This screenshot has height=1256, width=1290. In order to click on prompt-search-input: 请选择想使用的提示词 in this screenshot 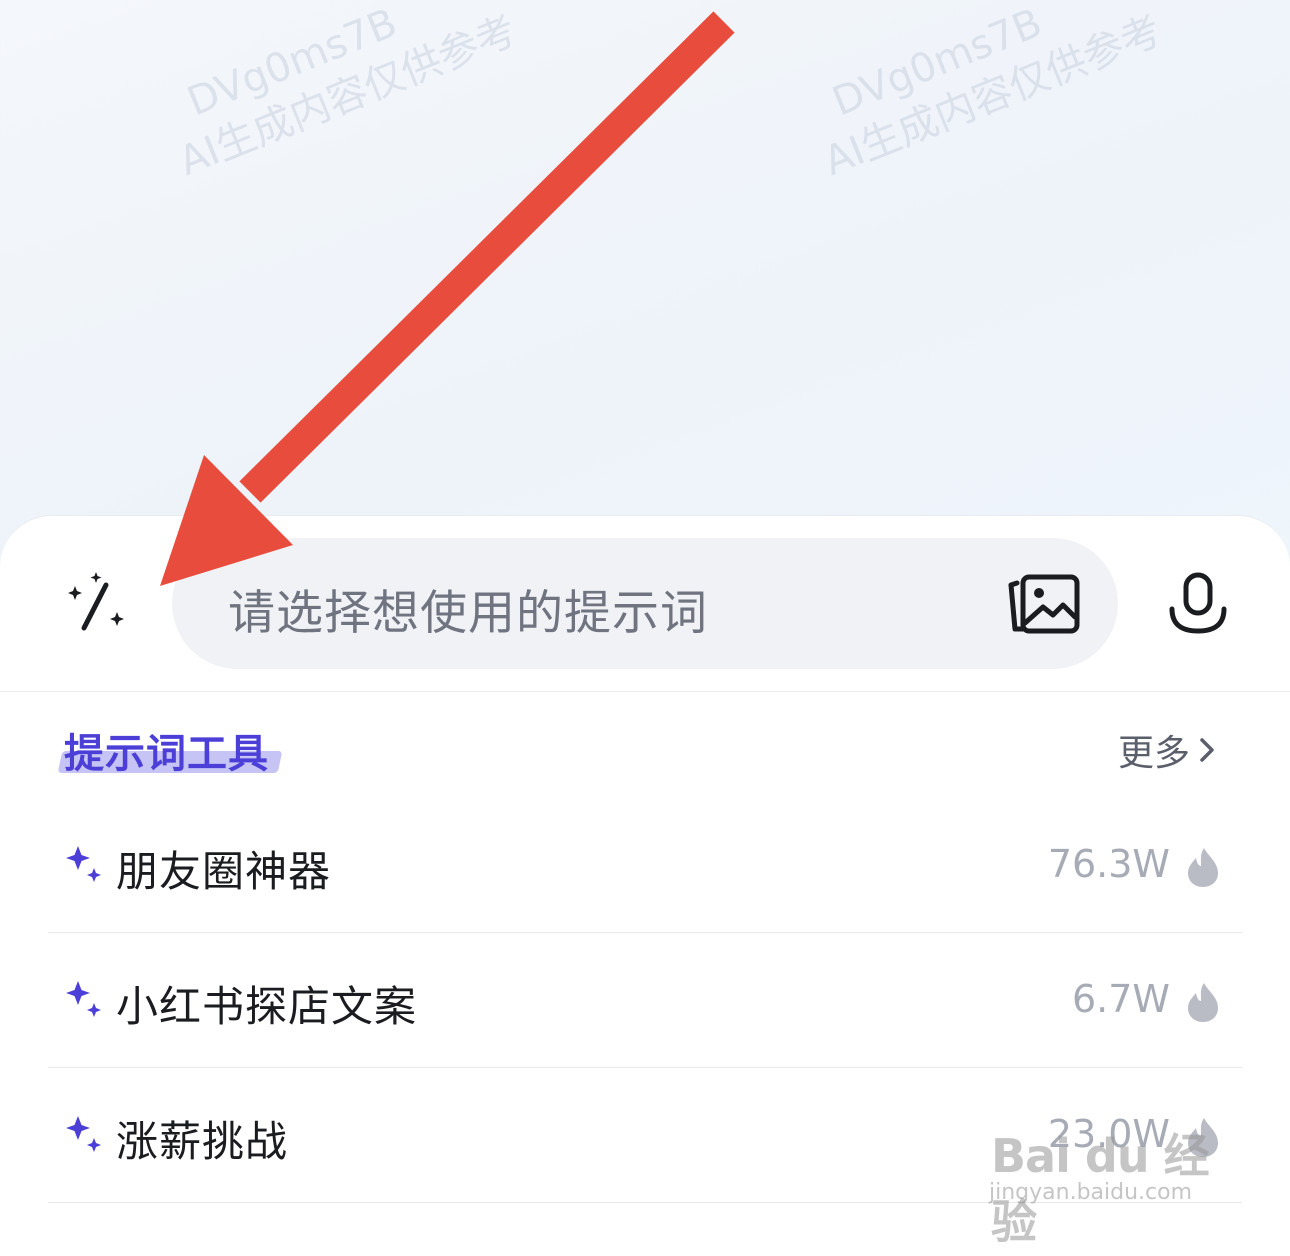, I will do `click(645, 603)`.